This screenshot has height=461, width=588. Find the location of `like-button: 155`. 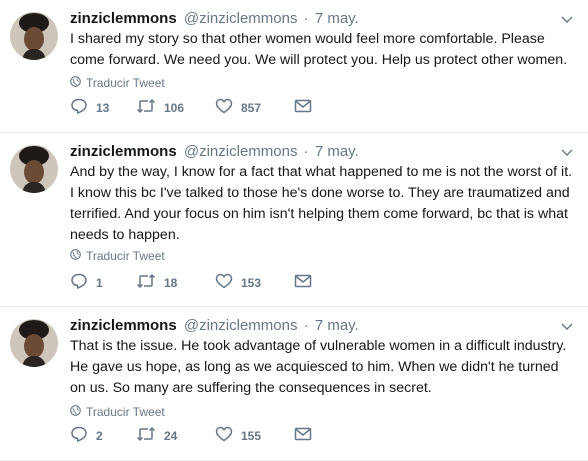

like-button: 155 is located at coordinates (254, 435).